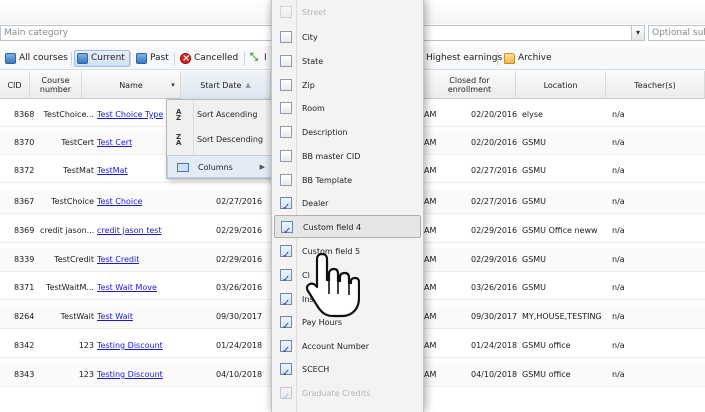  I want to click on column-header-cid: CID, so click(15, 85).